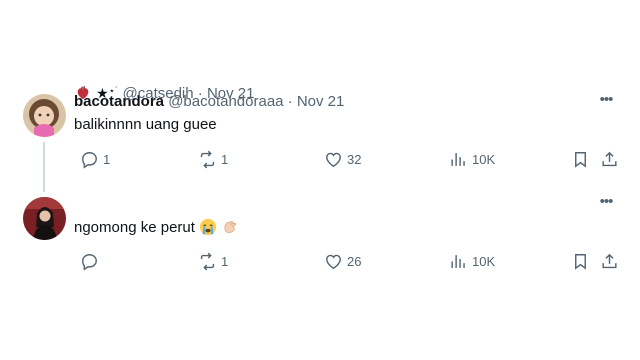 This screenshot has width=640, height=360. I want to click on loudly-crying-face-icon, so click(208, 227).